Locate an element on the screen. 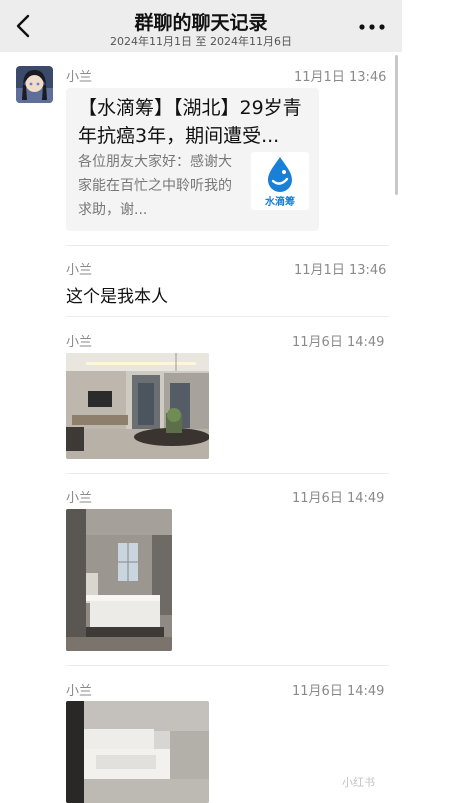  shuidichou-logo: 水滴筹 is located at coordinates (280, 181).